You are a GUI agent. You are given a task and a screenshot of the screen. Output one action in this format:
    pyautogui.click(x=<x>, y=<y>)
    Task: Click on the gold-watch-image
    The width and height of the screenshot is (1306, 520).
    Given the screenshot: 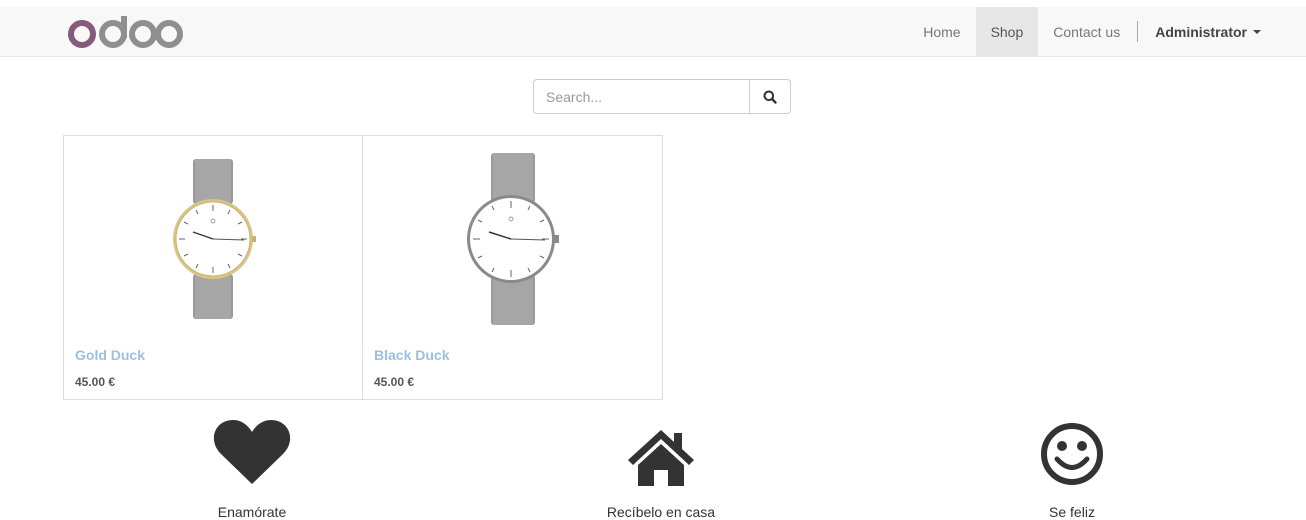 What is the action you would take?
    pyautogui.click(x=214, y=238)
    